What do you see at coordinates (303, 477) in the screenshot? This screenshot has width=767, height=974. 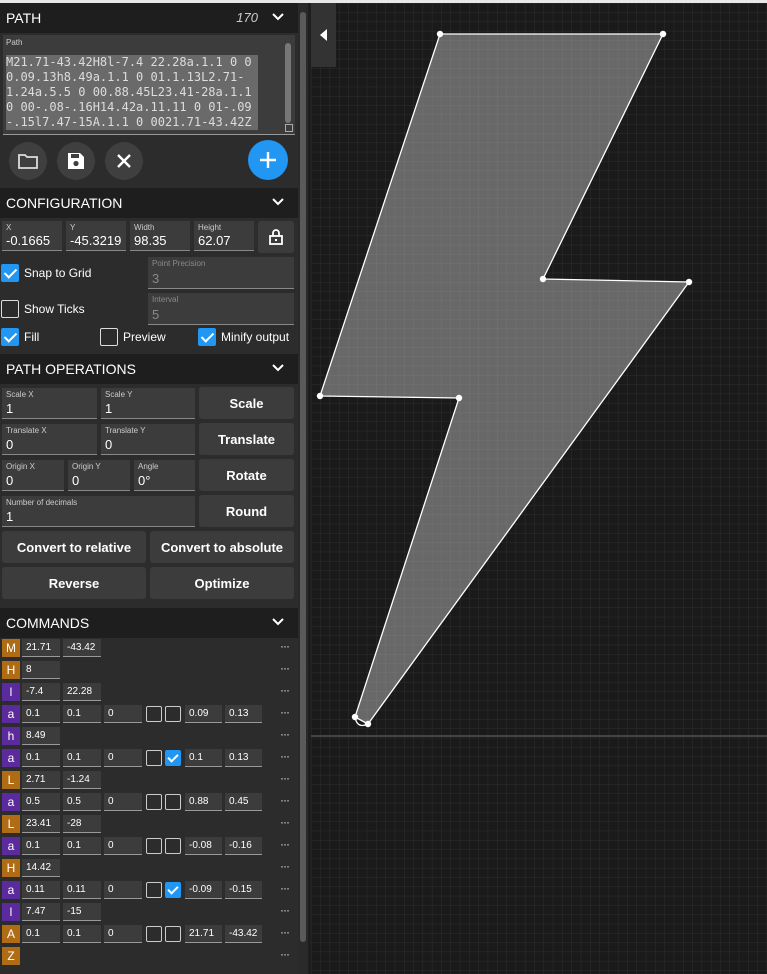 I see `panel-scrollbar-thumb` at bounding box center [303, 477].